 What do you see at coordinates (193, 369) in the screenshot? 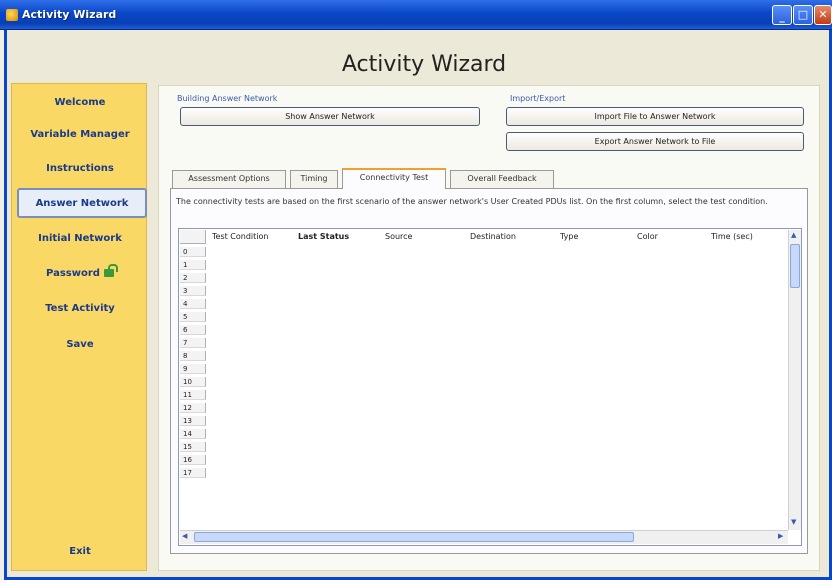
I see `table-row-header: 9` at bounding box center [193, 369].